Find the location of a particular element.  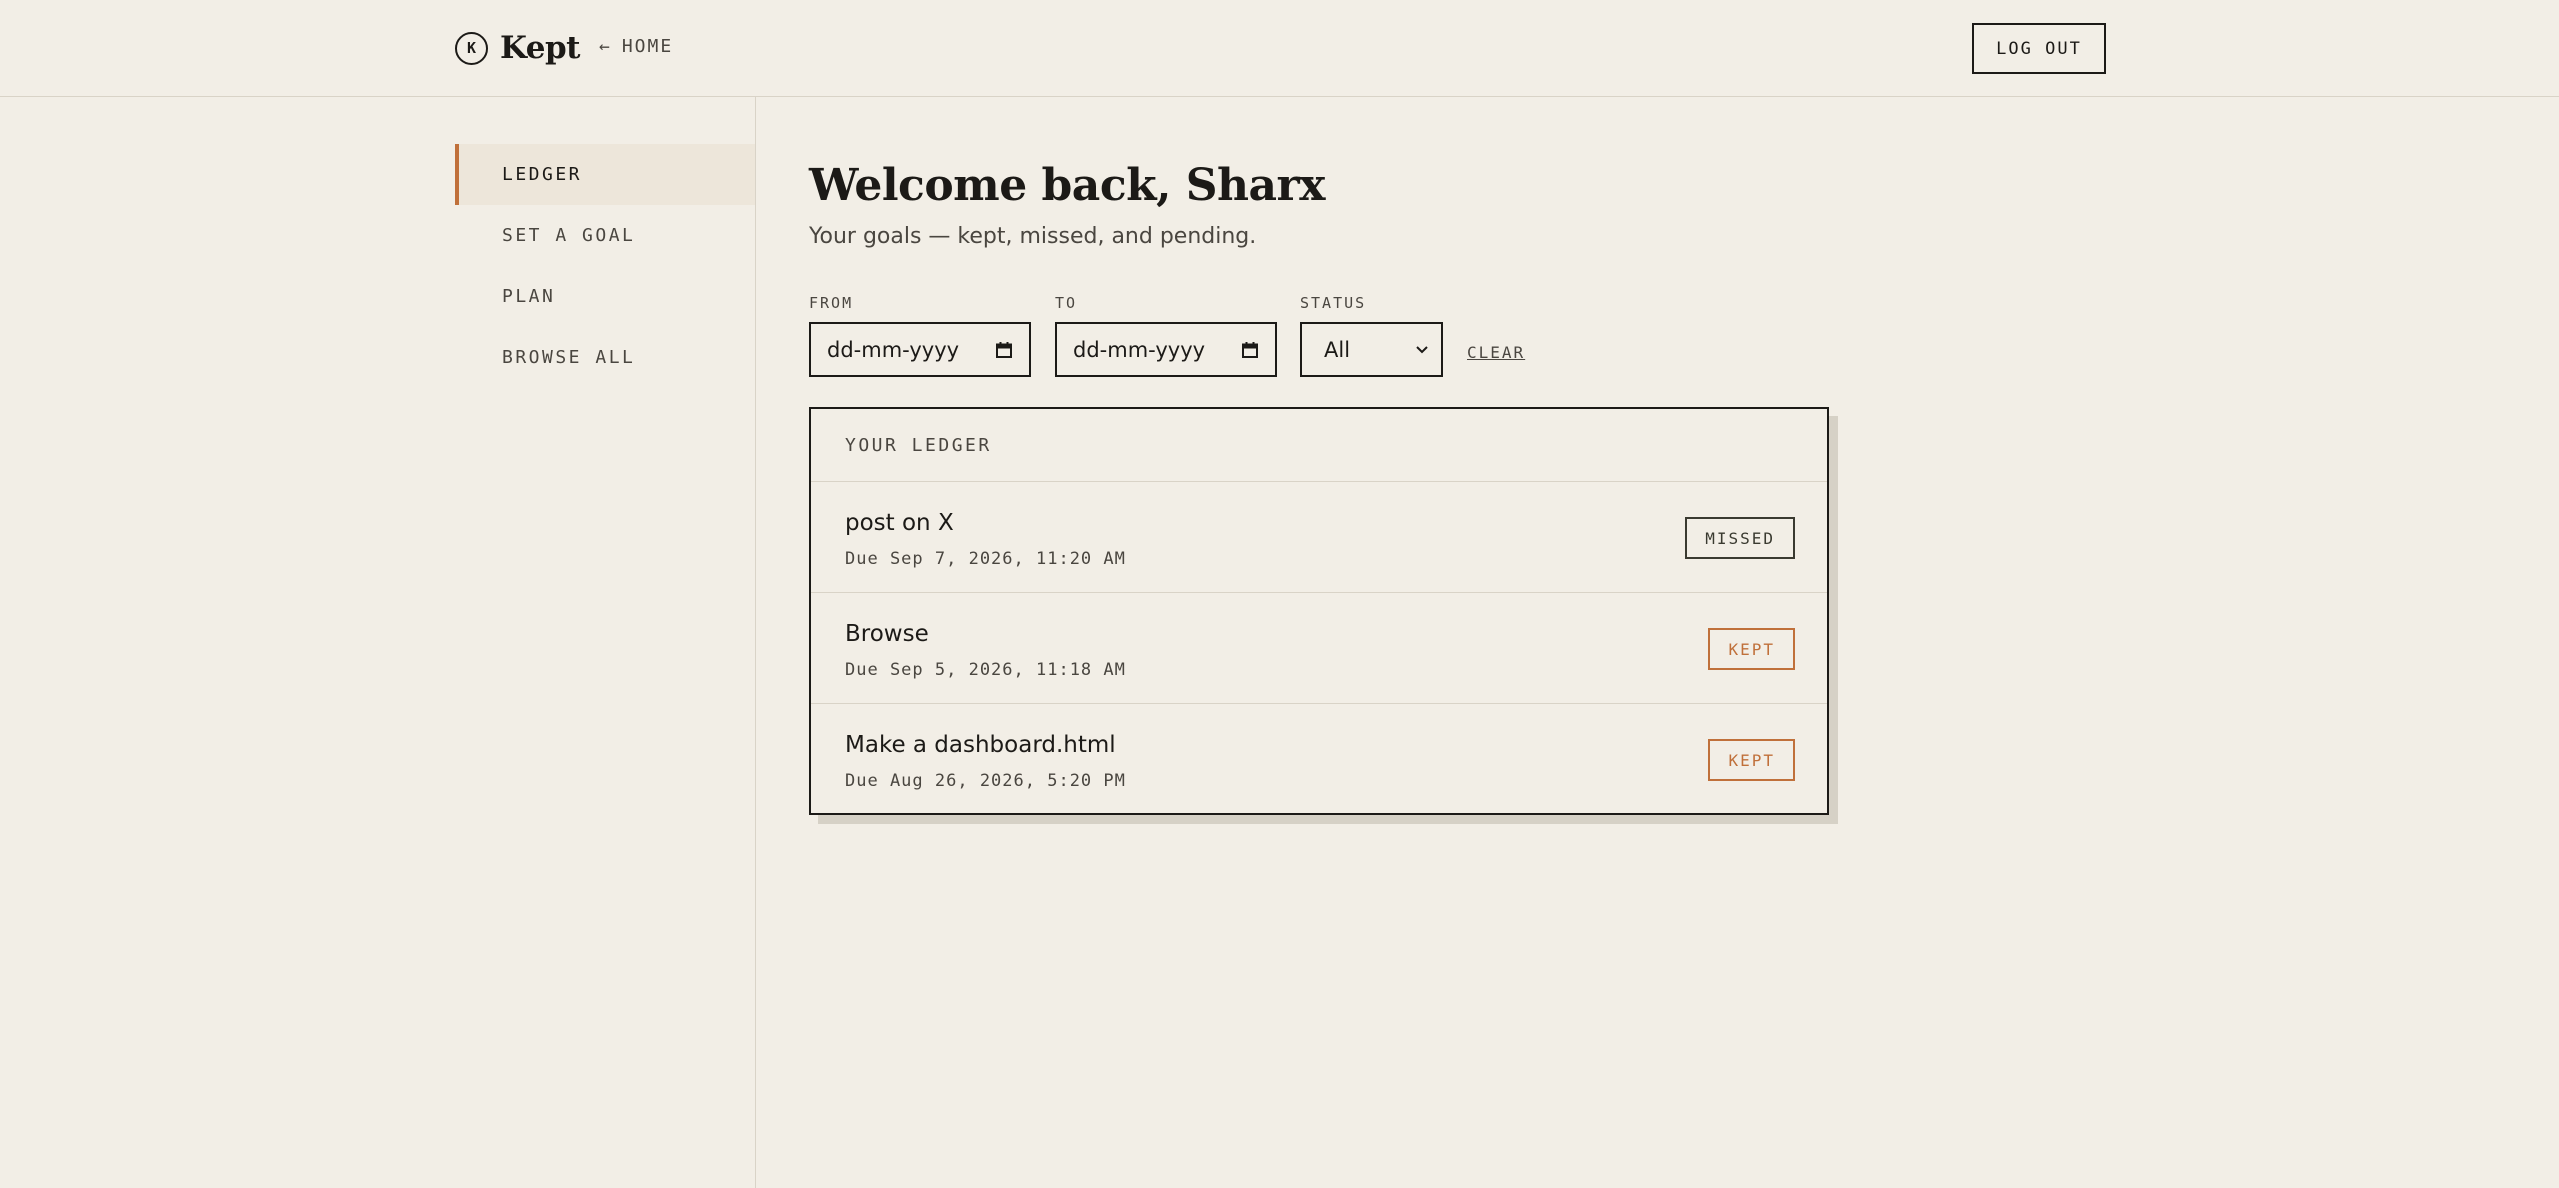

home-link: ← HOME is located at coordinates (636, 46).